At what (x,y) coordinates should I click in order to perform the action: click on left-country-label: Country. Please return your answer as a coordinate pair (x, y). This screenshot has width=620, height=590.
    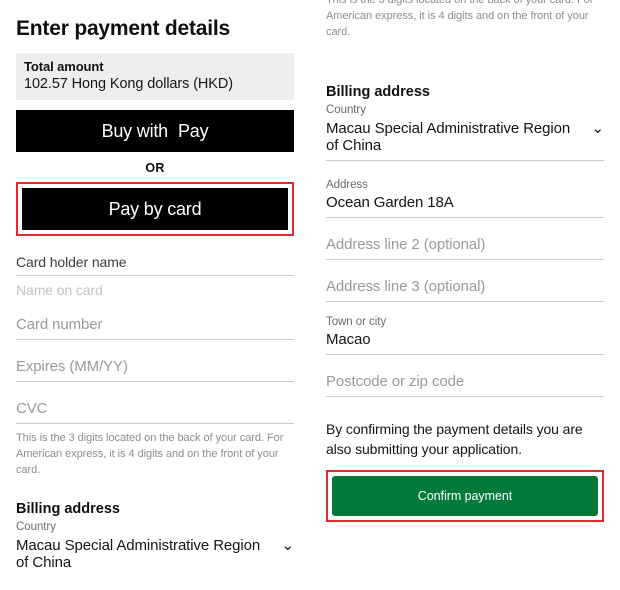
    Looking at the image, I should click on (36, 526).